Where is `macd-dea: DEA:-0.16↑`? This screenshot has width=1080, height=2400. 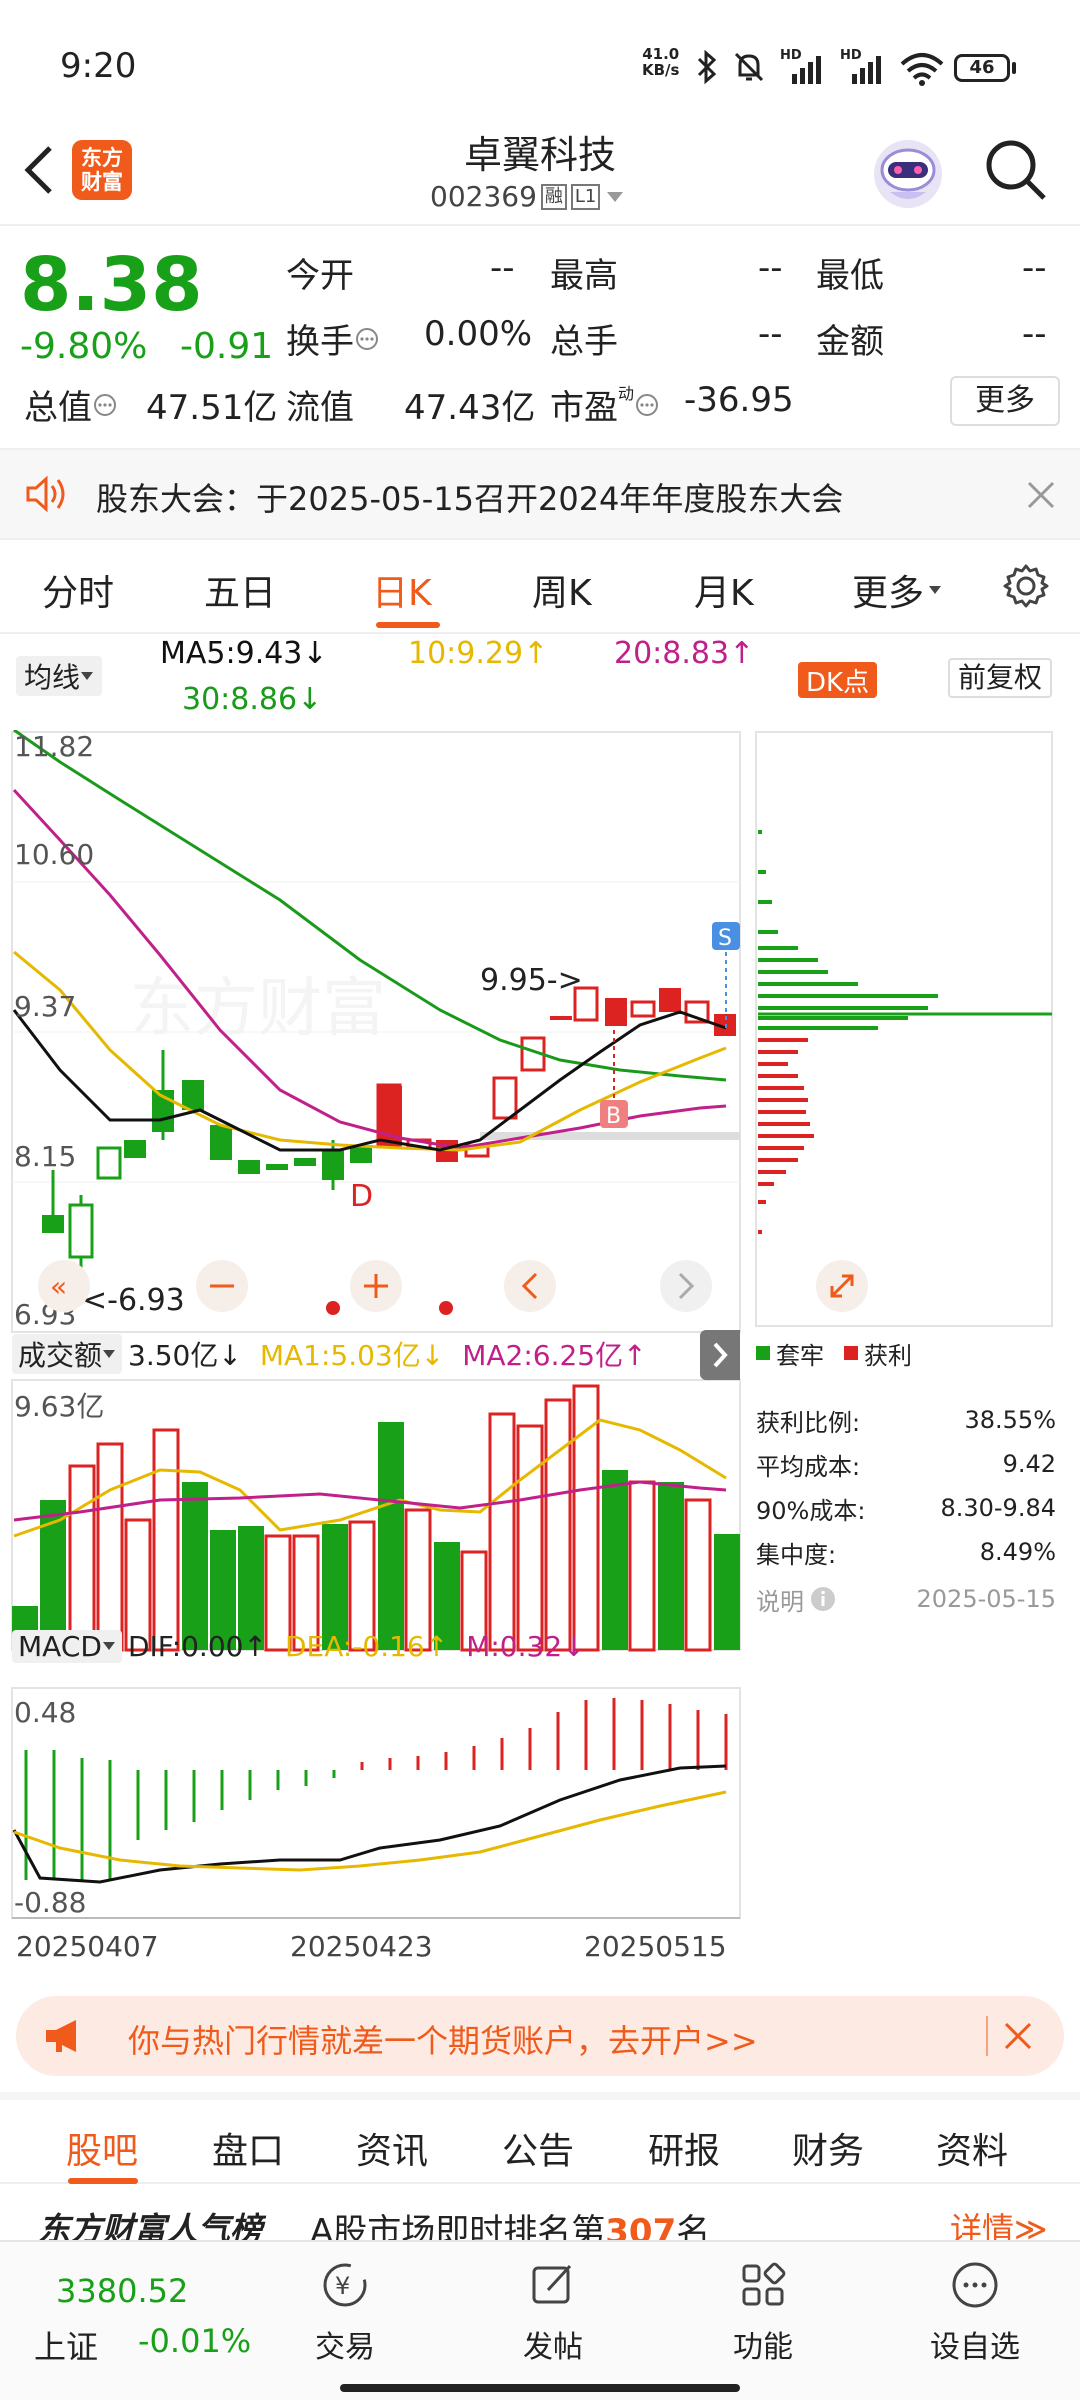 macd-dea: DEA:-0.16↑ is located at coordinates (366, 1646).